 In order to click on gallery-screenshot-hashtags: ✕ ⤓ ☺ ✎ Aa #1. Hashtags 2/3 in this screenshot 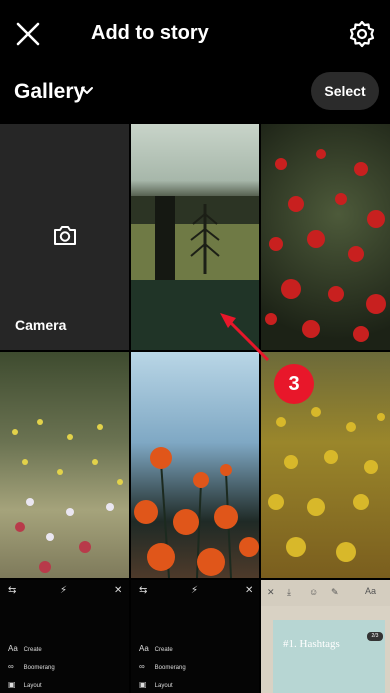, I will do `click(325, 636)`.